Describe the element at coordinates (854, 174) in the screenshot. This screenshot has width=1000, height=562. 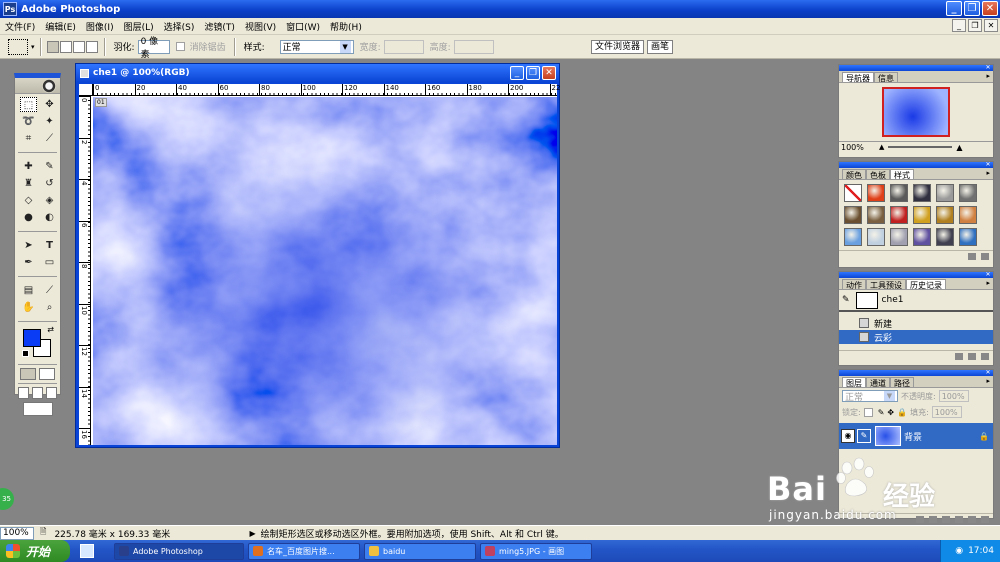
I see `tab-color: 颜色` at that location.